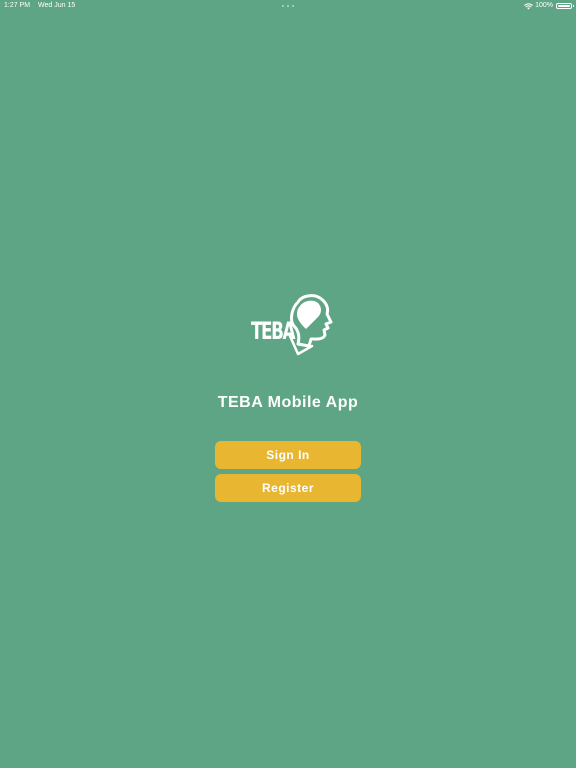 Image resolution: width=576 pixels, height=768 pixels. I want to click on battery-percent: 100%, so click(544, 5).